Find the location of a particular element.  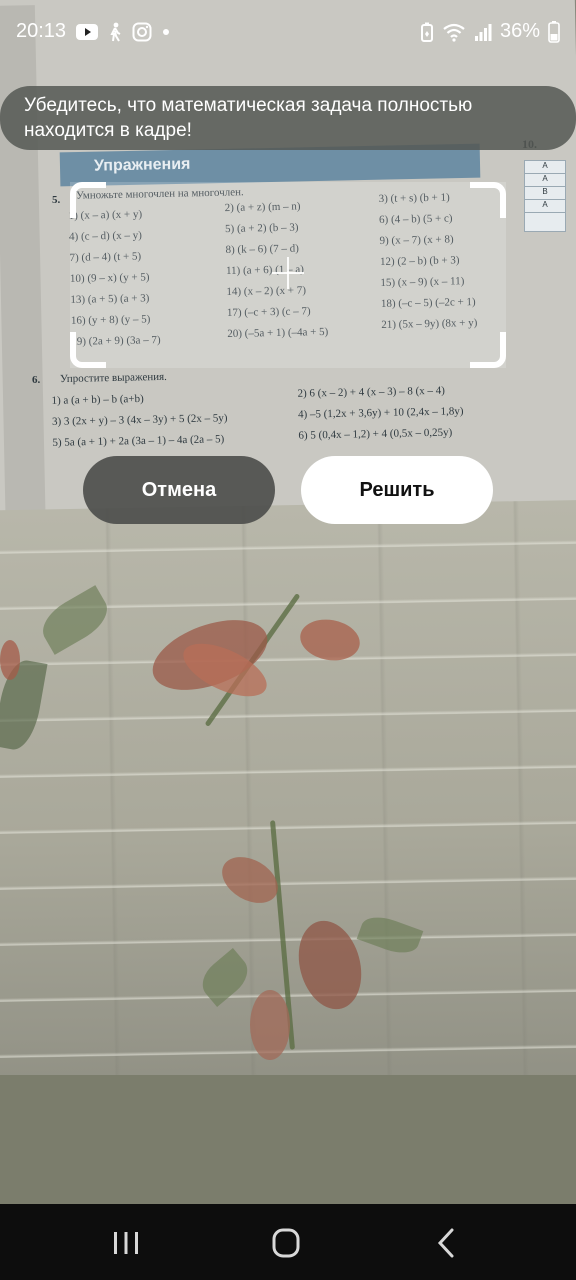

solve-button: Решить is located at coordinates (397, 490).